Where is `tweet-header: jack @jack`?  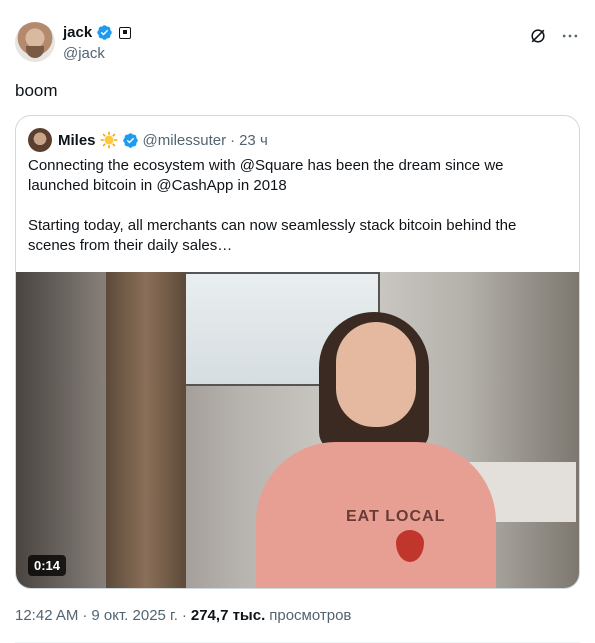
tweet-header: jack @jack is located at coordinates (297, 44).